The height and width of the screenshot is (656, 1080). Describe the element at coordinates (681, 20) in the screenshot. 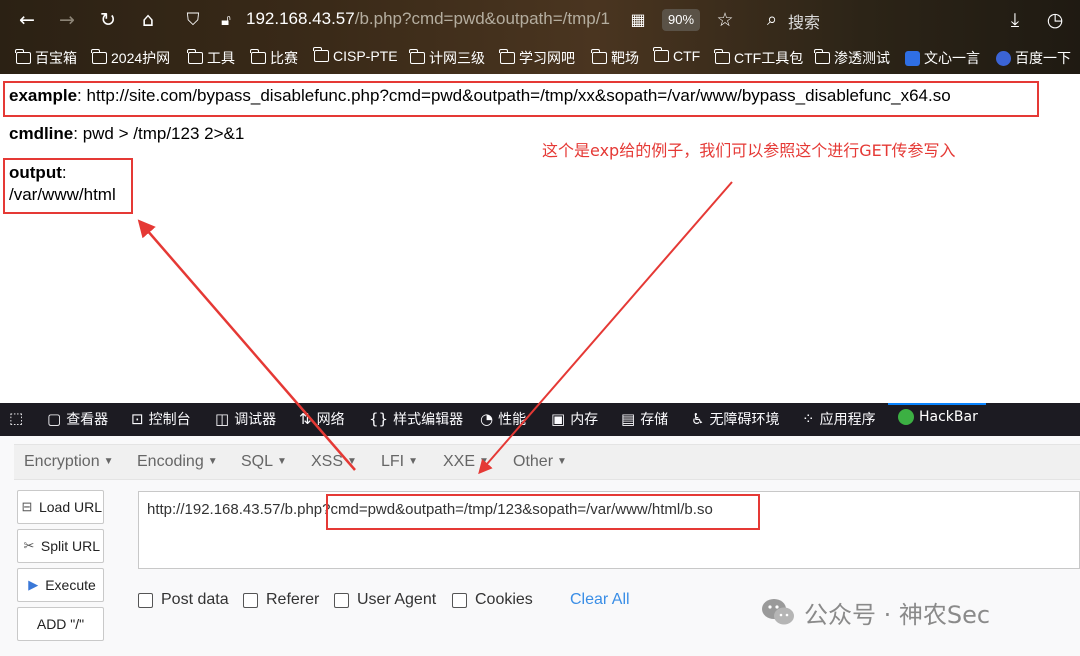

I see `zoom-level: 90%` at that location.